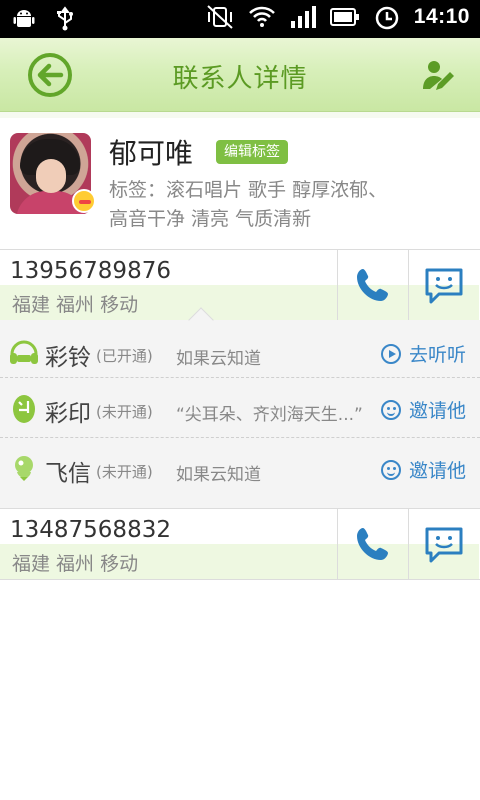  What do you see at coordinates (269, 415) in the screenshot?
I see `service-desc: “尖耳朵、齐刘海天生...”` at bounding box center [269, 415].